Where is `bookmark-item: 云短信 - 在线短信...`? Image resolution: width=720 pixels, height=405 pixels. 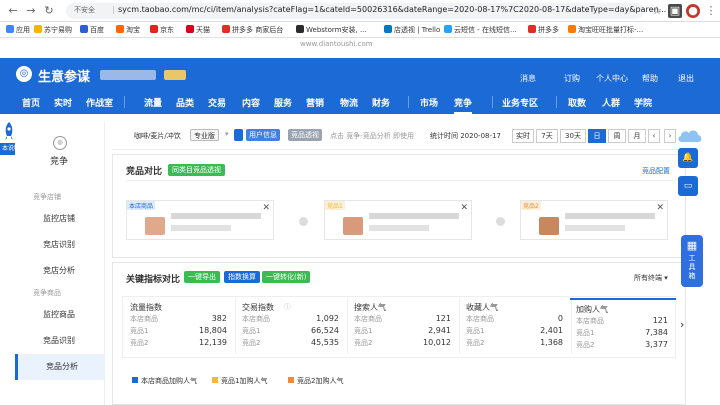
bookmark-item: 云短信 - 在线短信... is located at coordinates (480, 30).